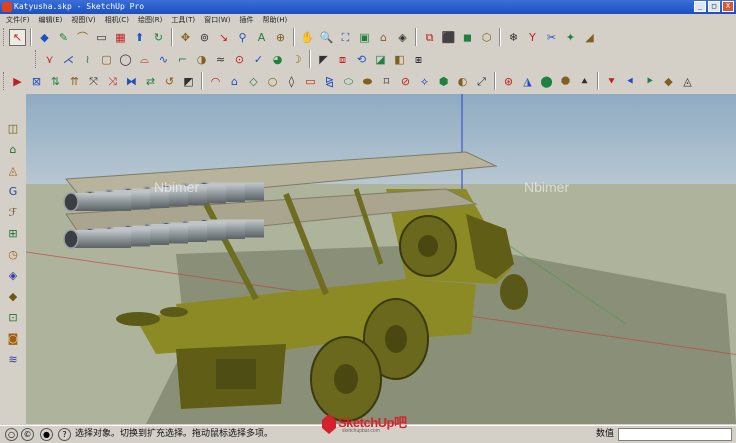 The width and height of the screenshot is (736, 443). What do you see at coordinates (565, 81) in the screenshot?
I see `plugin-tool-28-icon: ⯃` at bounding box center [565, 81].